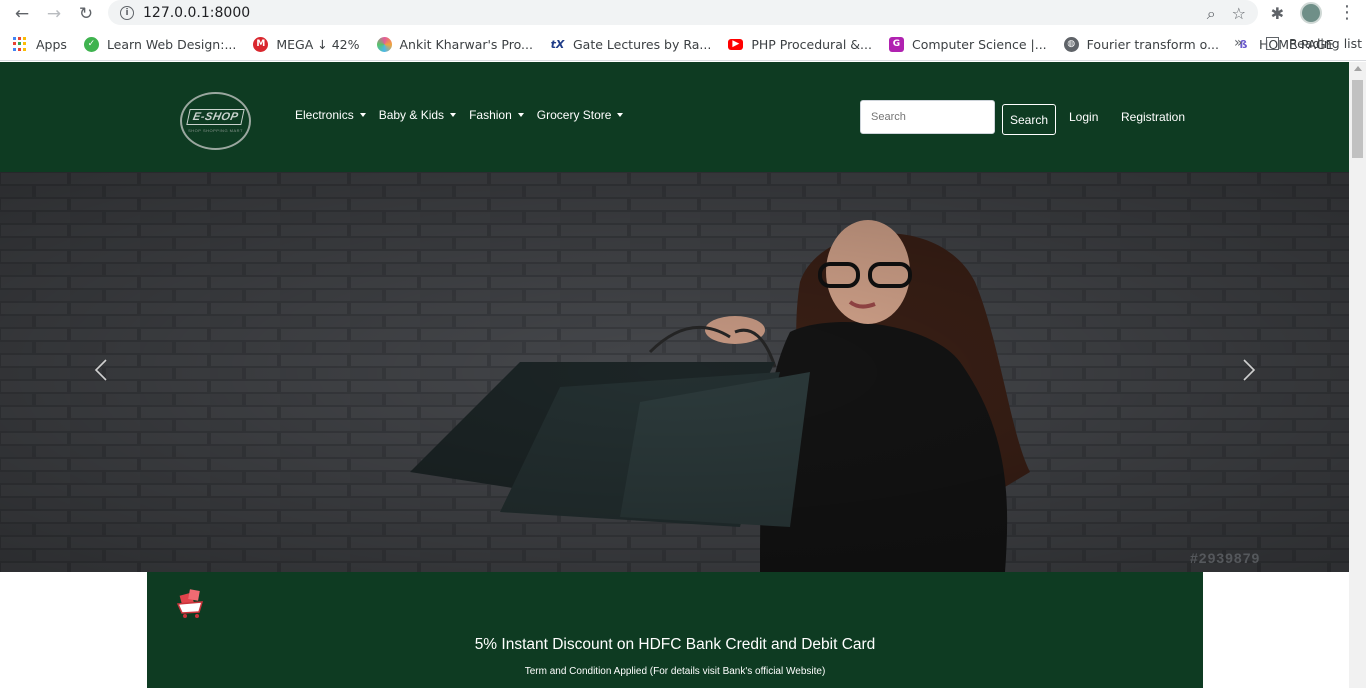  I want to click on menu-grocery-store: Grocery Store, so click(580, 115).